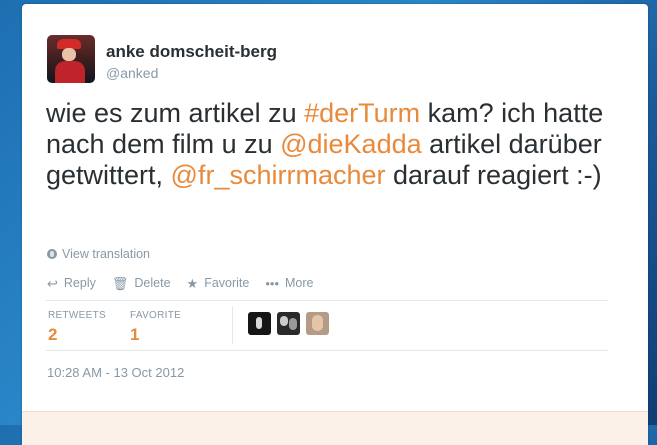  Describe the element at coordinates (53, 334) in the screenshot. I see `retweets-count: 2` at that location.